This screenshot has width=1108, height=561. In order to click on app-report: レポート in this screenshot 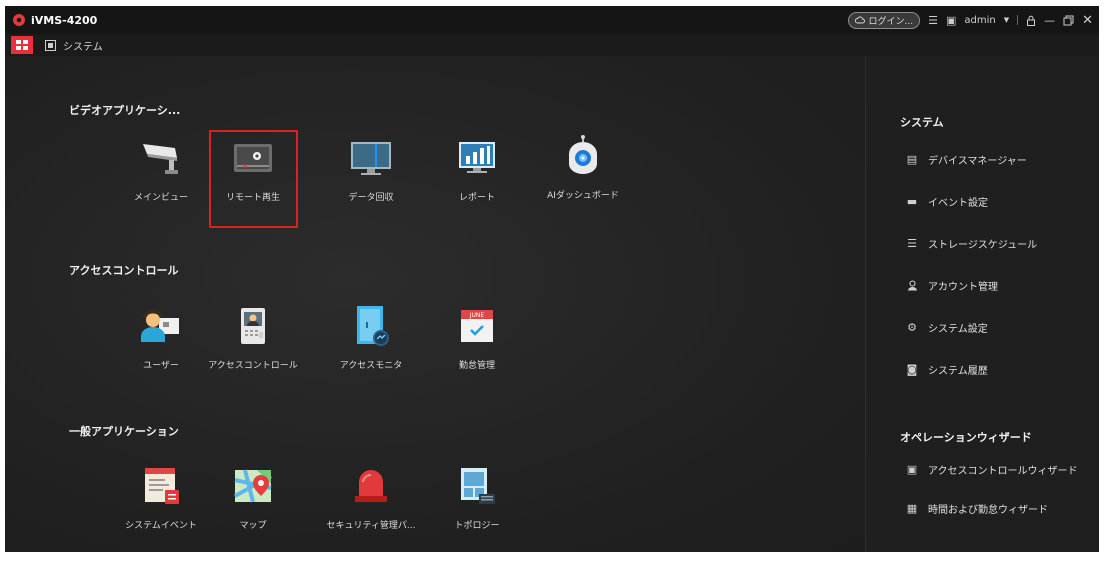, I will do `click(477, 182)`.